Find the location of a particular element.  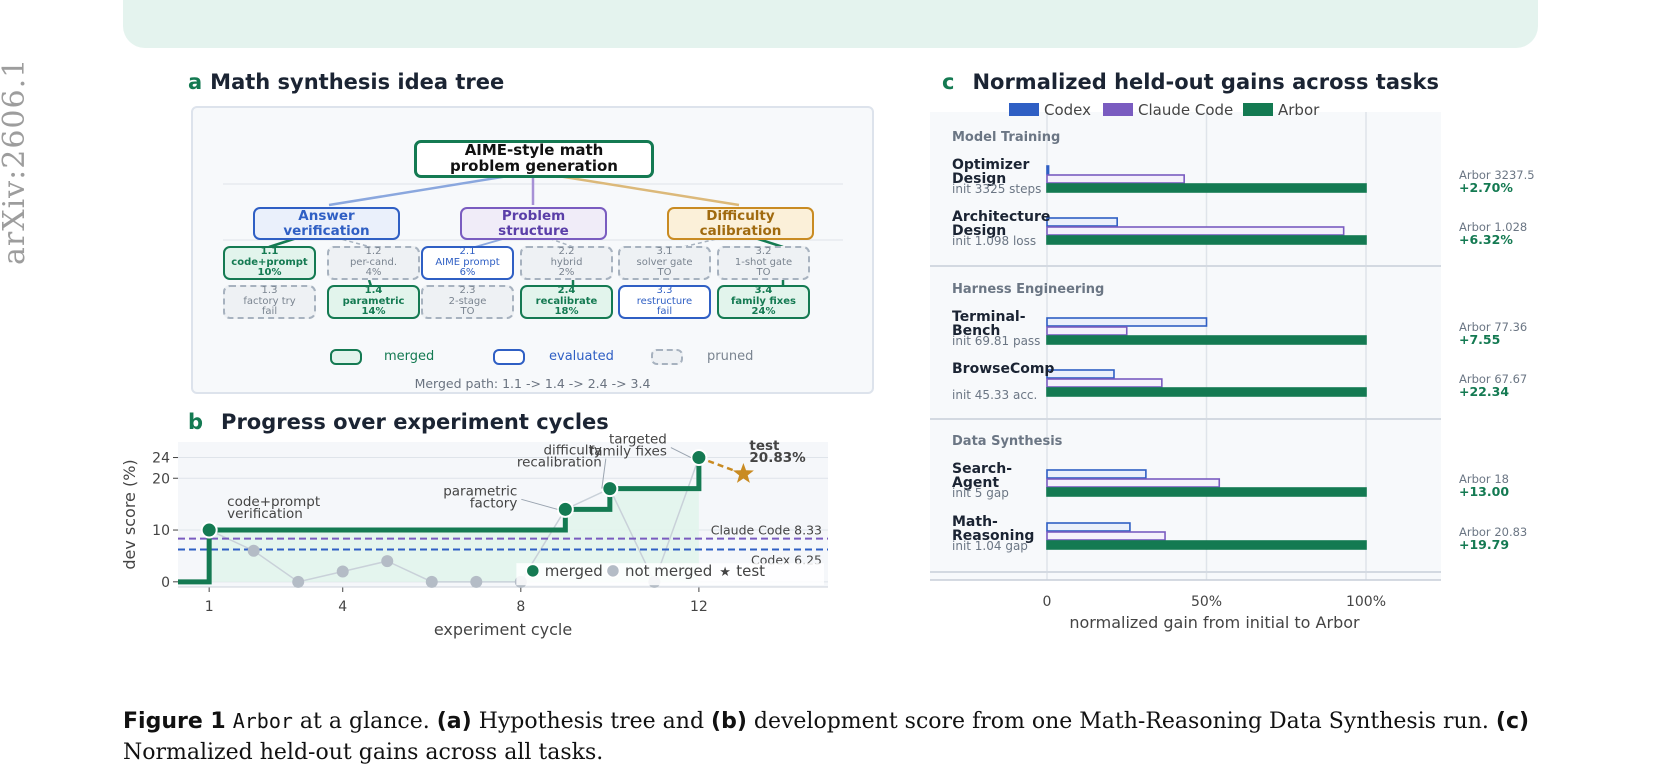

legend-label: Arbor is located at coordinates (1299, 110).